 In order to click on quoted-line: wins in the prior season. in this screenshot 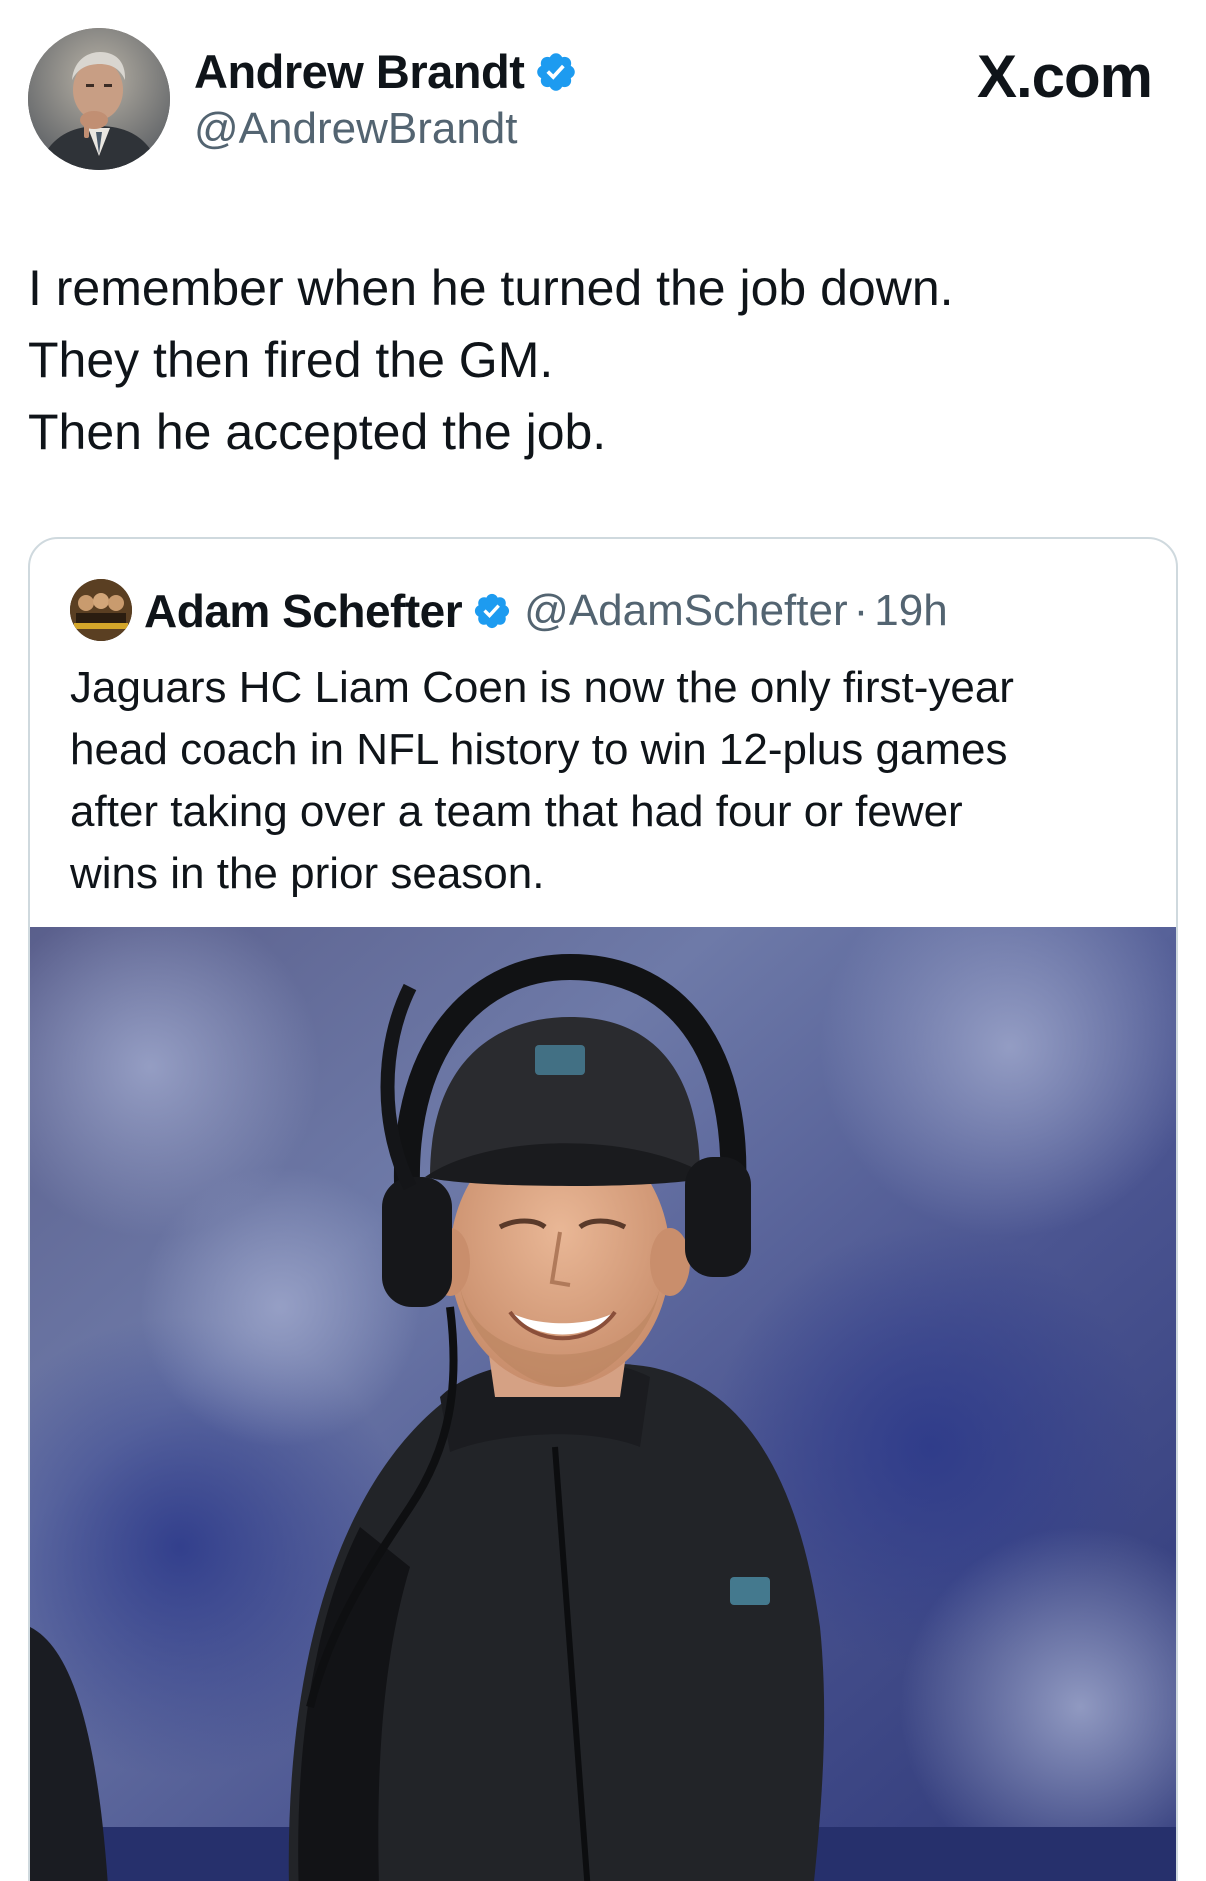, I will do `click(307, 873)`.